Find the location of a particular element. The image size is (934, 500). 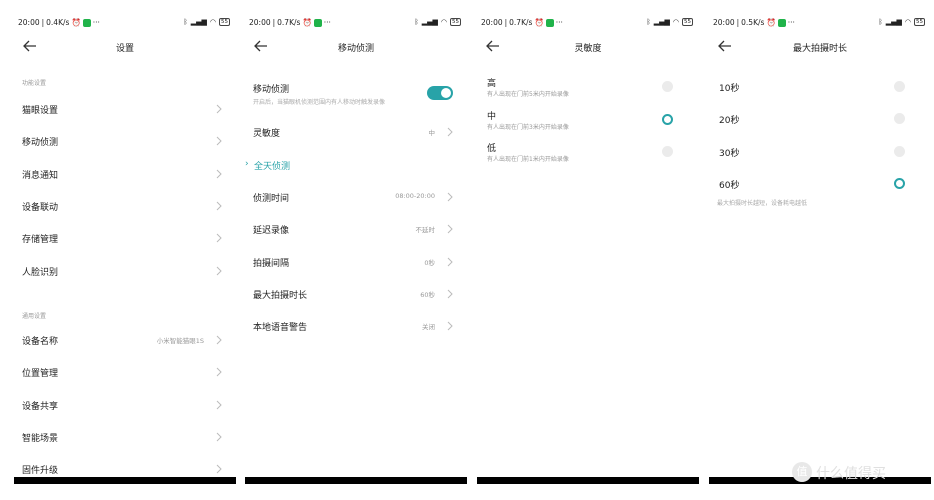

detection-item-row: 最大拍摄时长 60秒 is located at coordinates (356, 294).